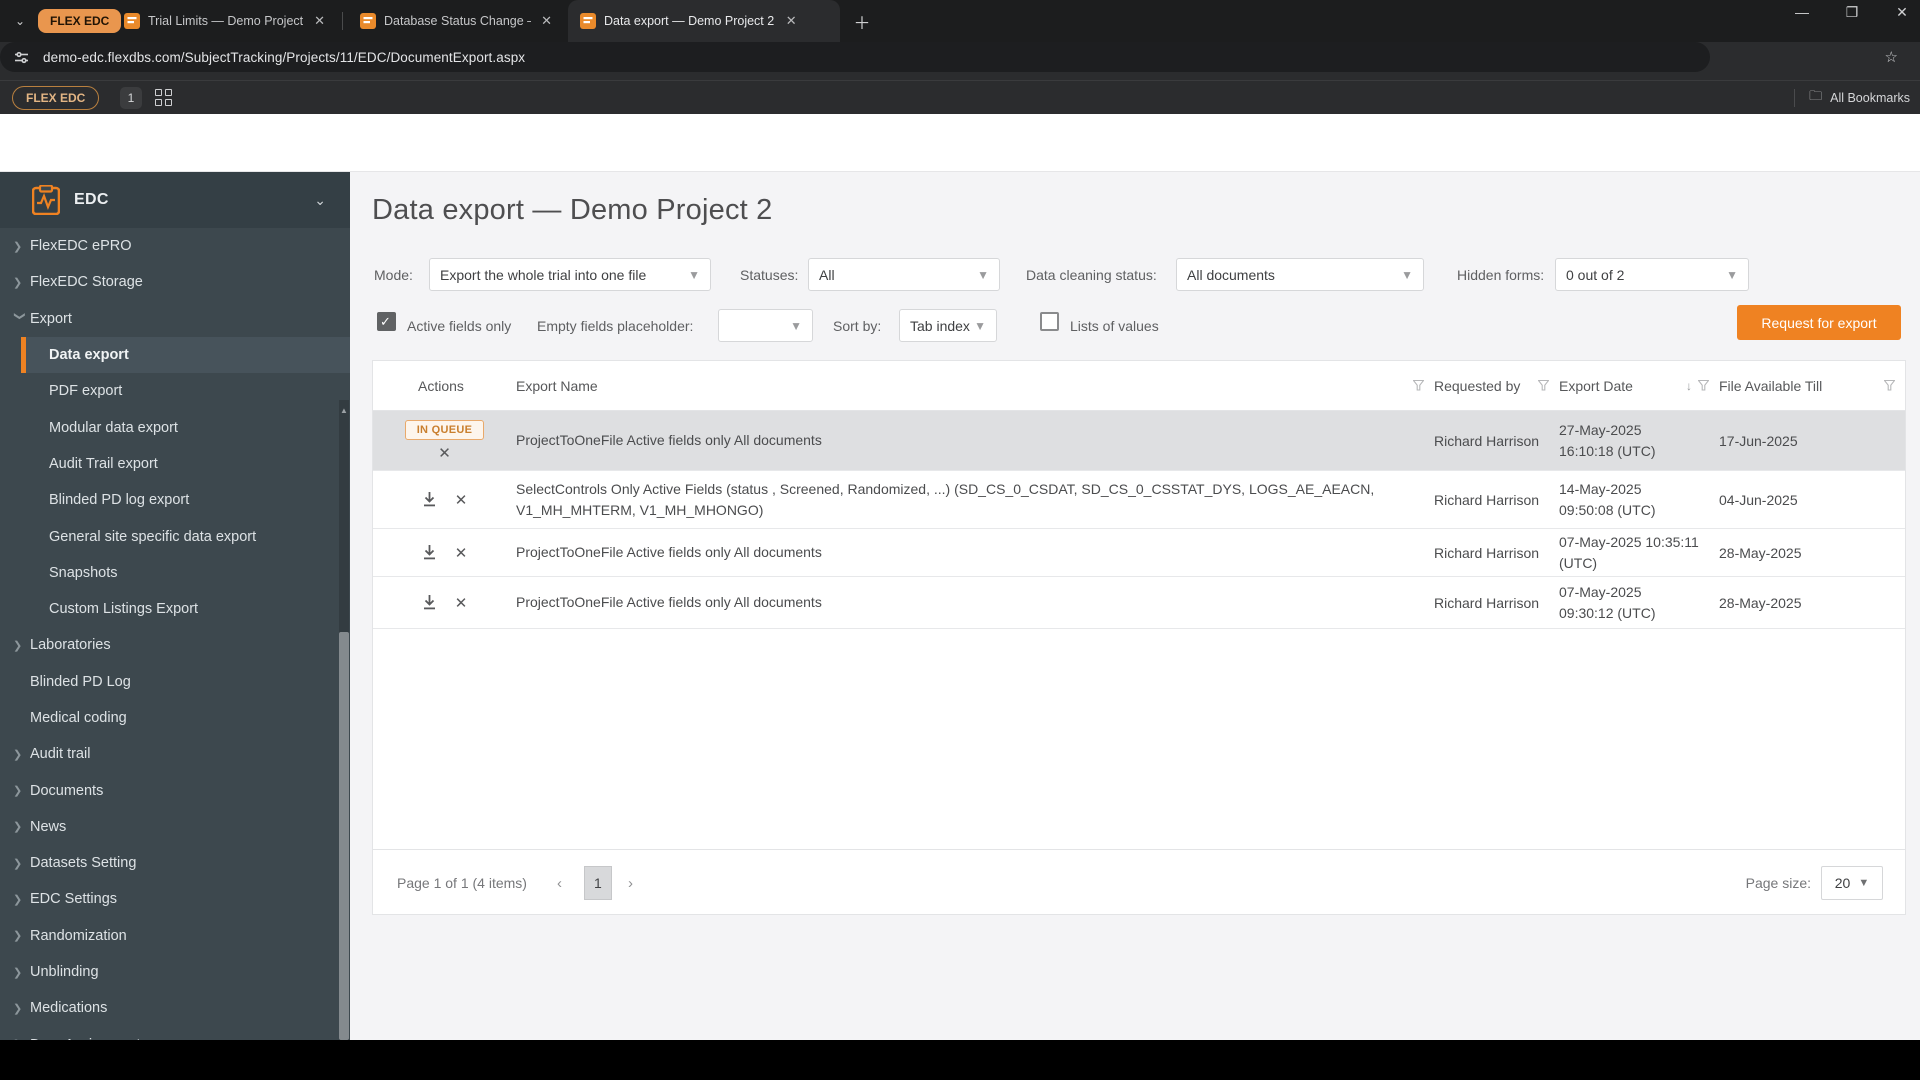  Describe the element at coordinates (175, 790) in the screenshot. I see `sidebar-item-documents: ❯ Documents` at that location.